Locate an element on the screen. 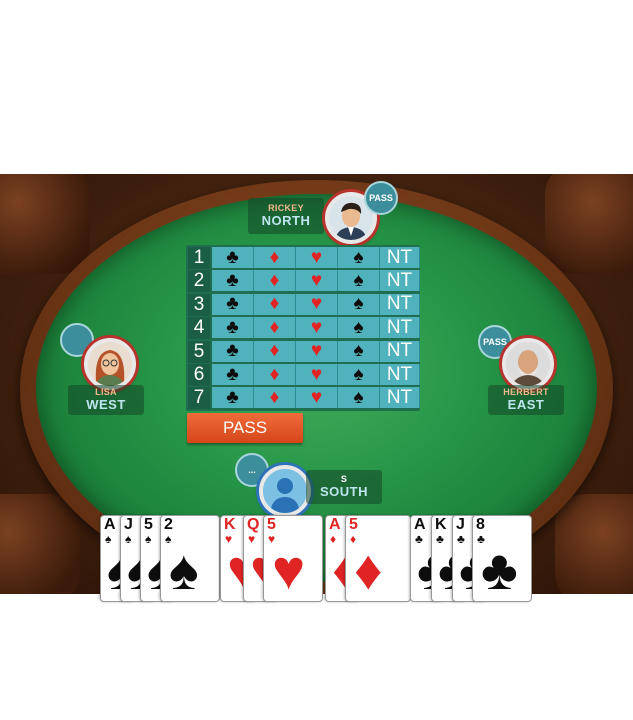 The width and height of the screenshot is (633, 720). user-silhouette-icon is located at coordinates (285, 491).